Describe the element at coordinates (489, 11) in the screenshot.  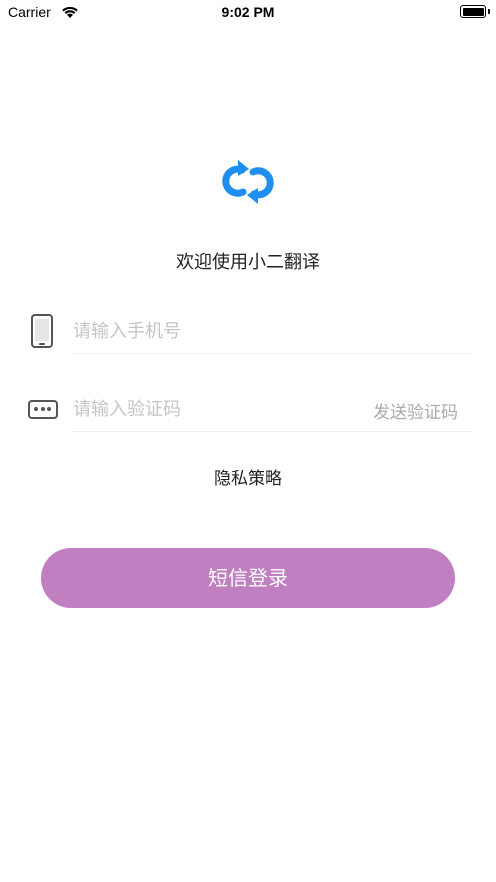
I see `battery-tip` at that location.